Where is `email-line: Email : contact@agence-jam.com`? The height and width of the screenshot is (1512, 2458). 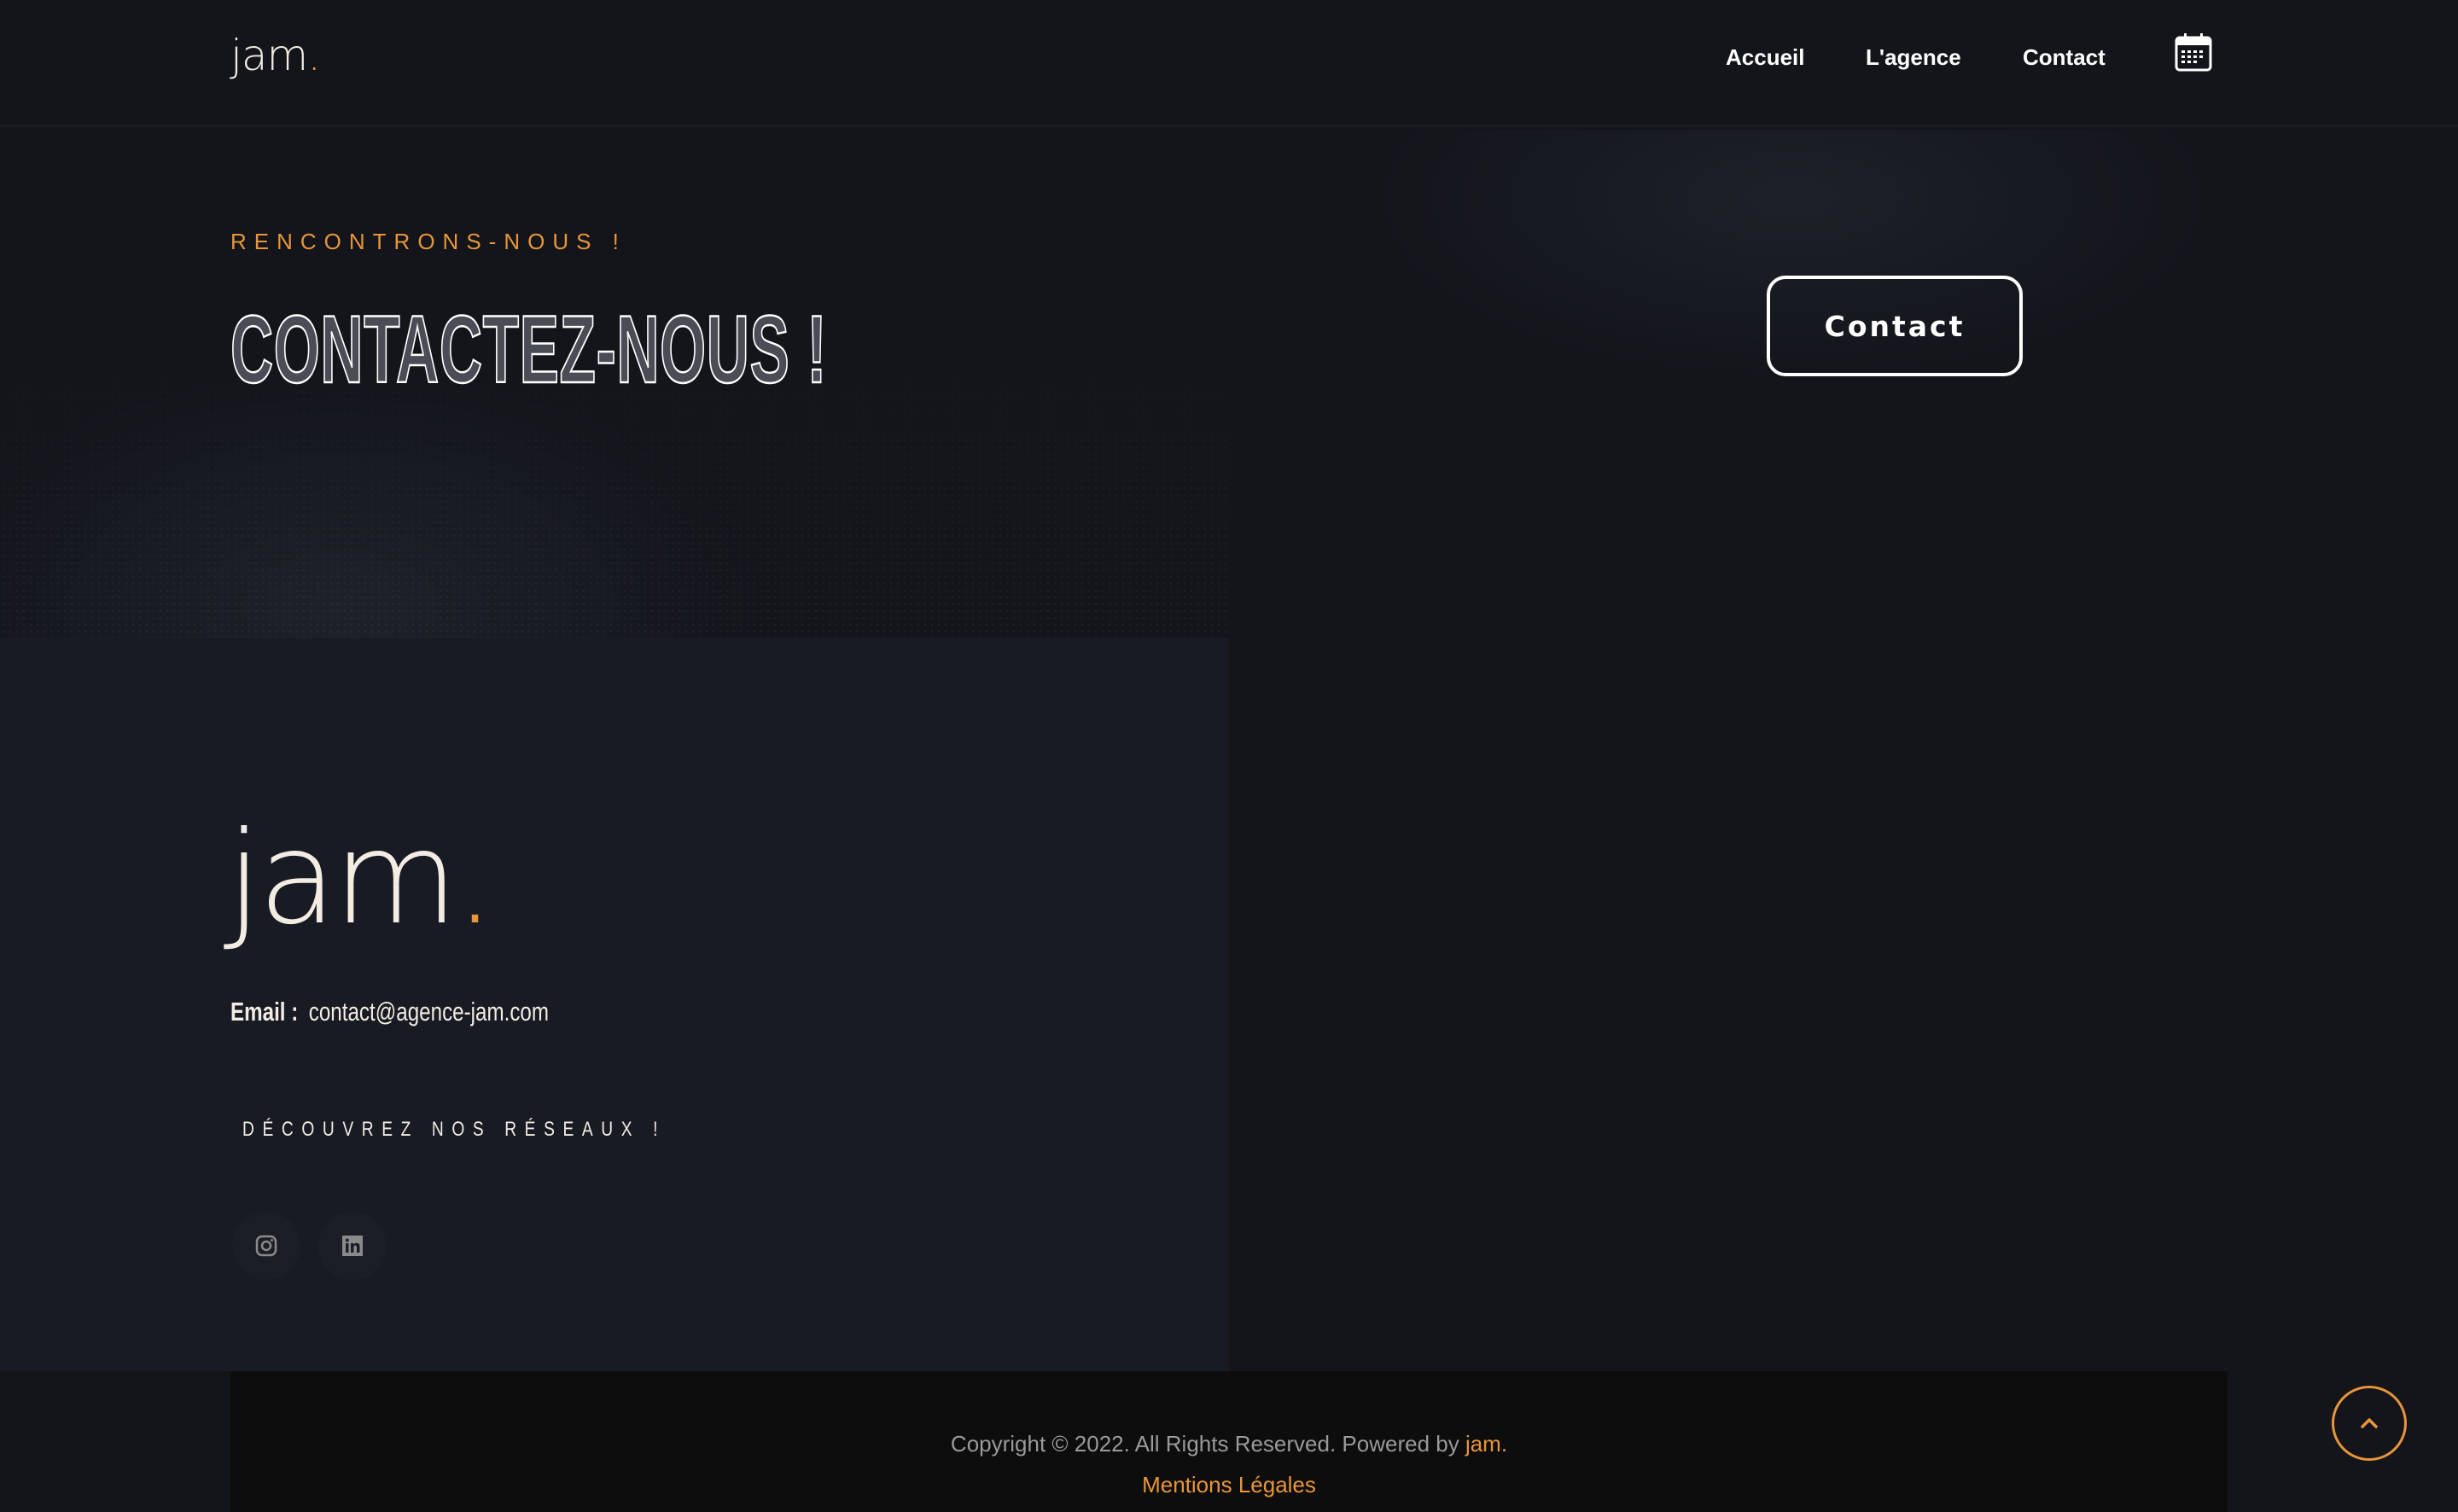
email-line: Email : contact@agence-jam.com is located at coordinates (389, 1012).